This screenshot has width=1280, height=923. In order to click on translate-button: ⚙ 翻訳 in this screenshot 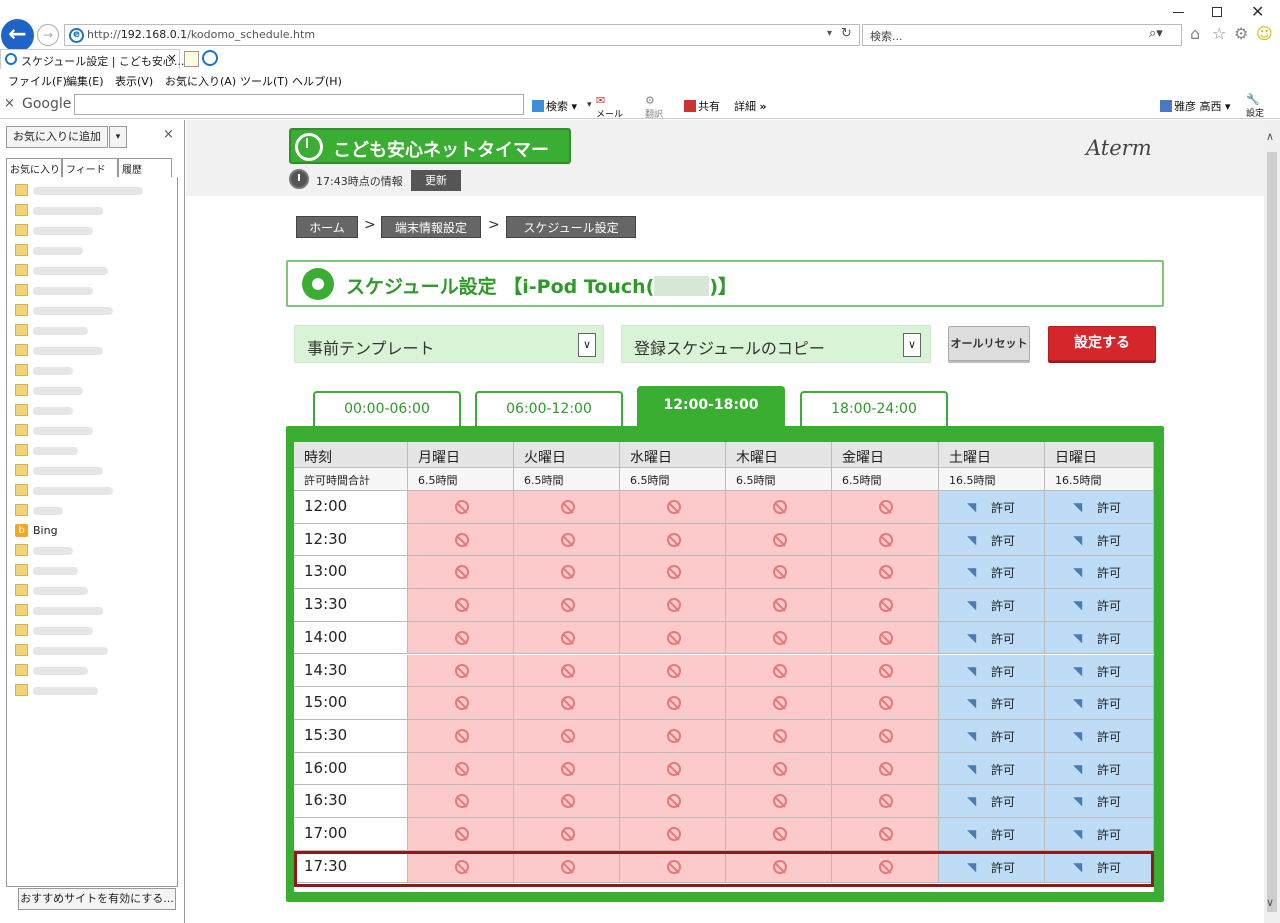, I will do `click(654, 107)`.